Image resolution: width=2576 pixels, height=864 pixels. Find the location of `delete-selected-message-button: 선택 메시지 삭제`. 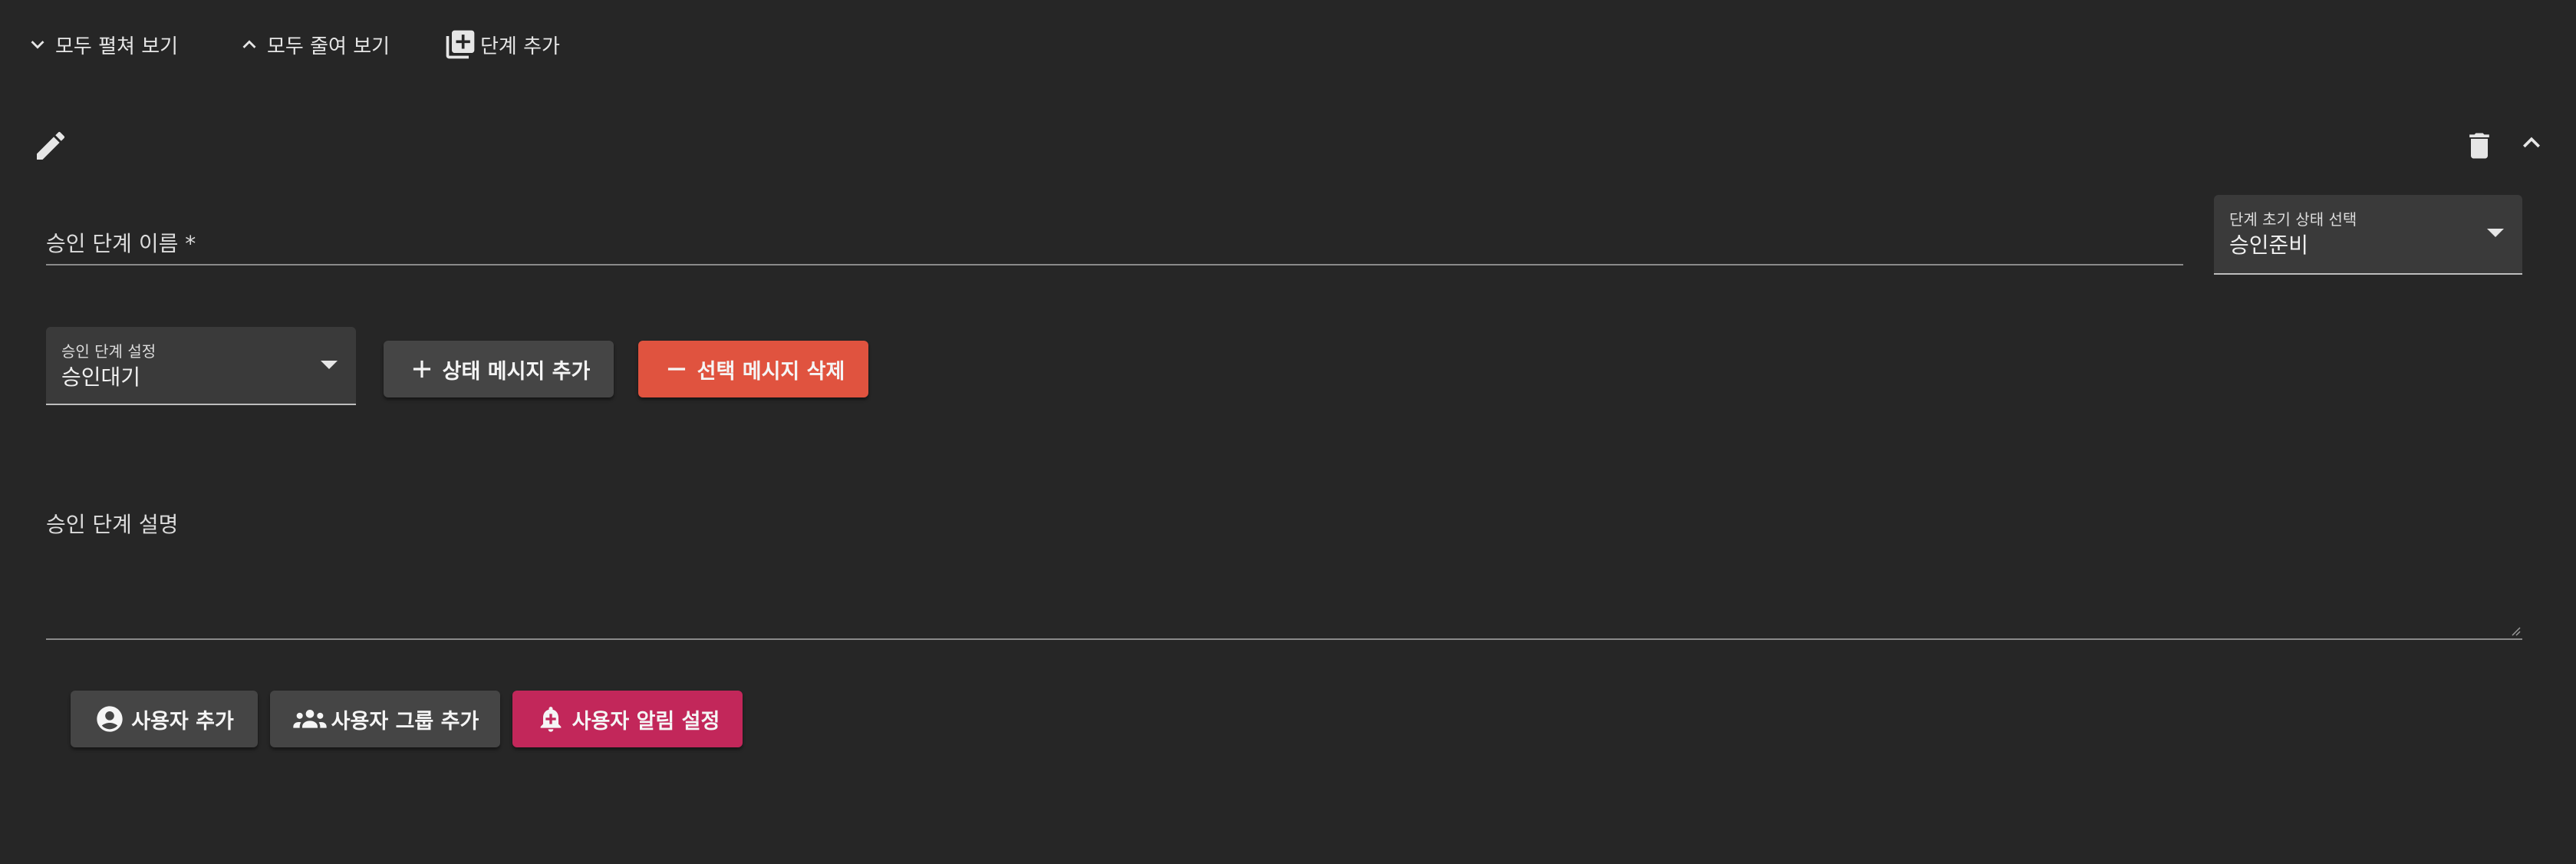

delete-selected-message-button: 선택 메시지 삭제 is located at coordinates (753, 369).